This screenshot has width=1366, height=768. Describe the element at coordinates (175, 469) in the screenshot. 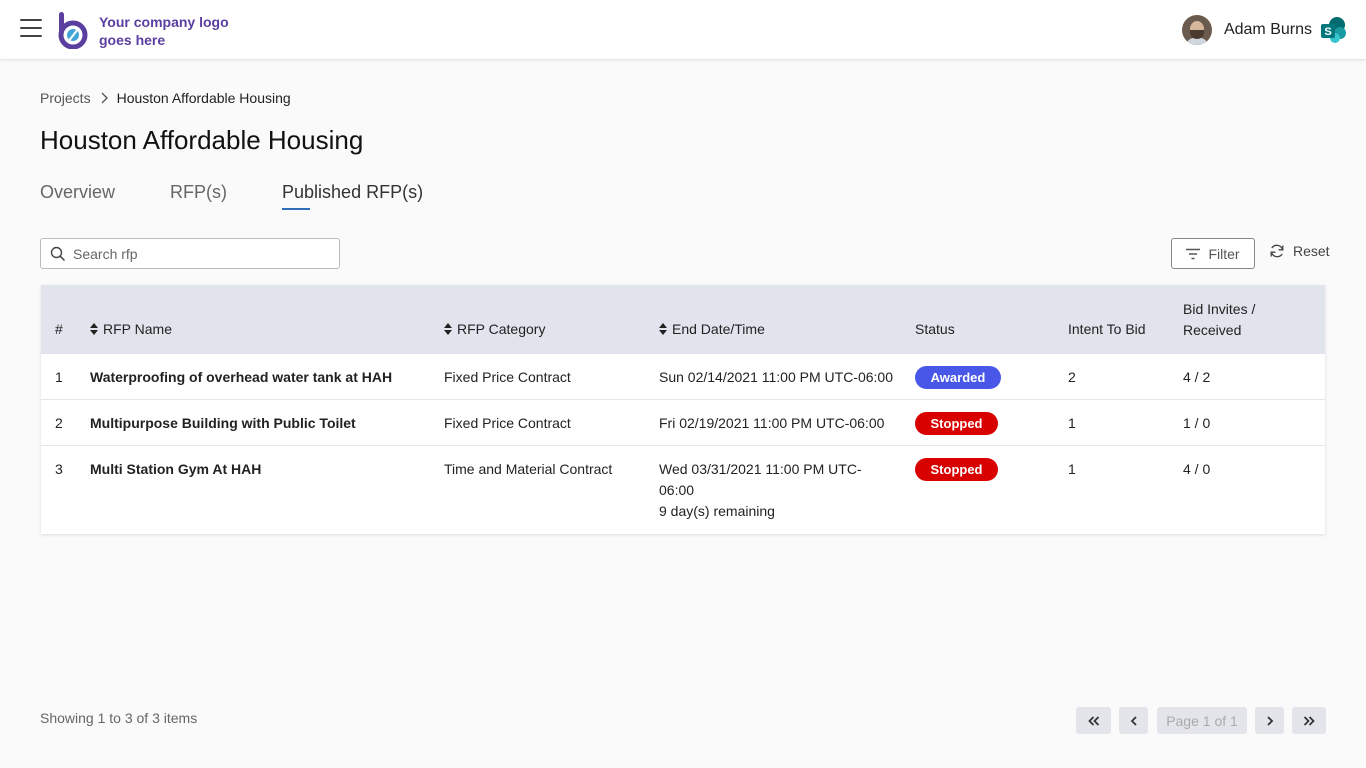

I see `rfp-name-link: Multi Station Gym At HAH` at that location.